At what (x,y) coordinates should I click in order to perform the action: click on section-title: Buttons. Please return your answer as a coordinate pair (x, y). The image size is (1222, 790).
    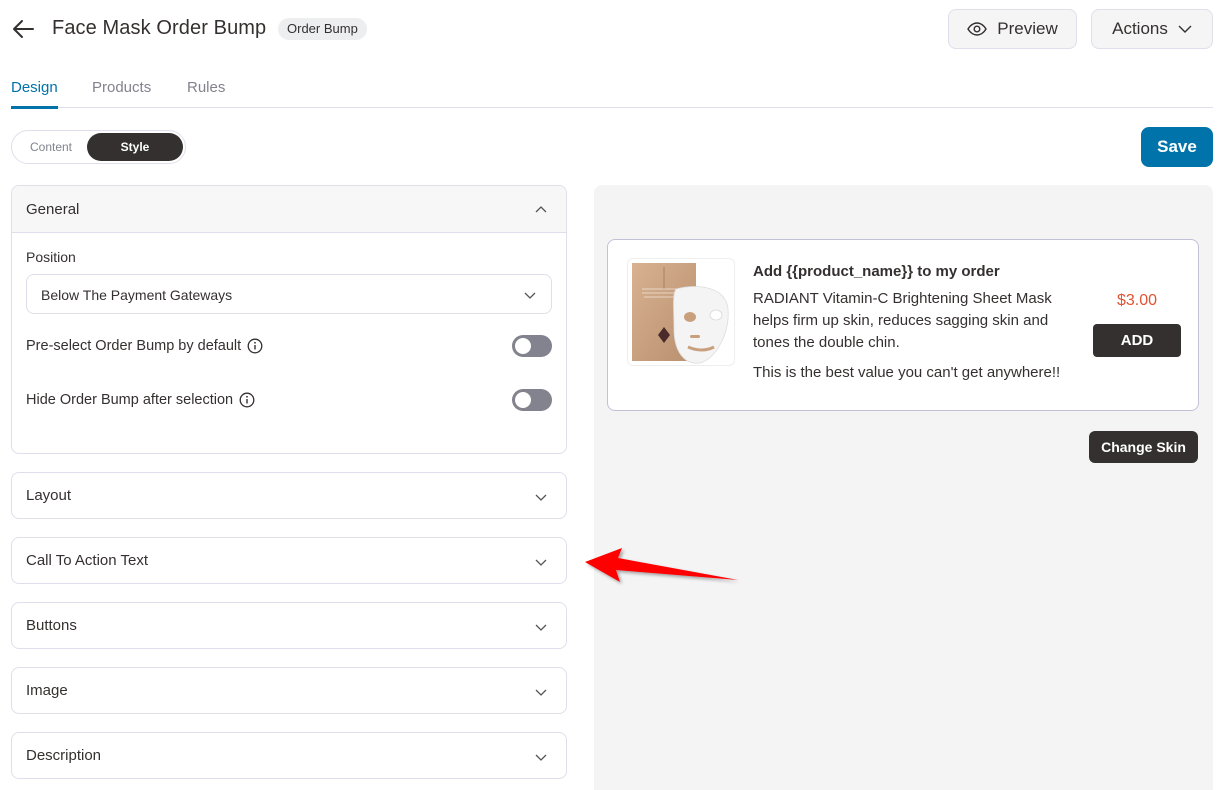
    Looking at the image, I should click on (51, 625).